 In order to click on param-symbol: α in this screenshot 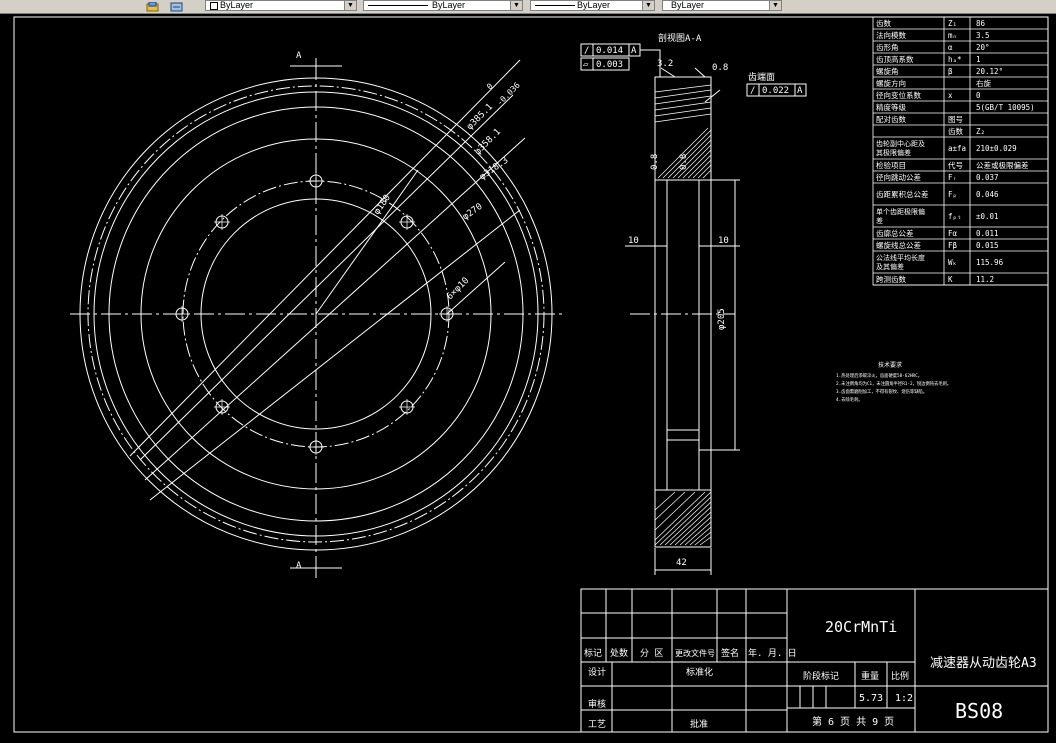, I will do `click(950, 47)`.